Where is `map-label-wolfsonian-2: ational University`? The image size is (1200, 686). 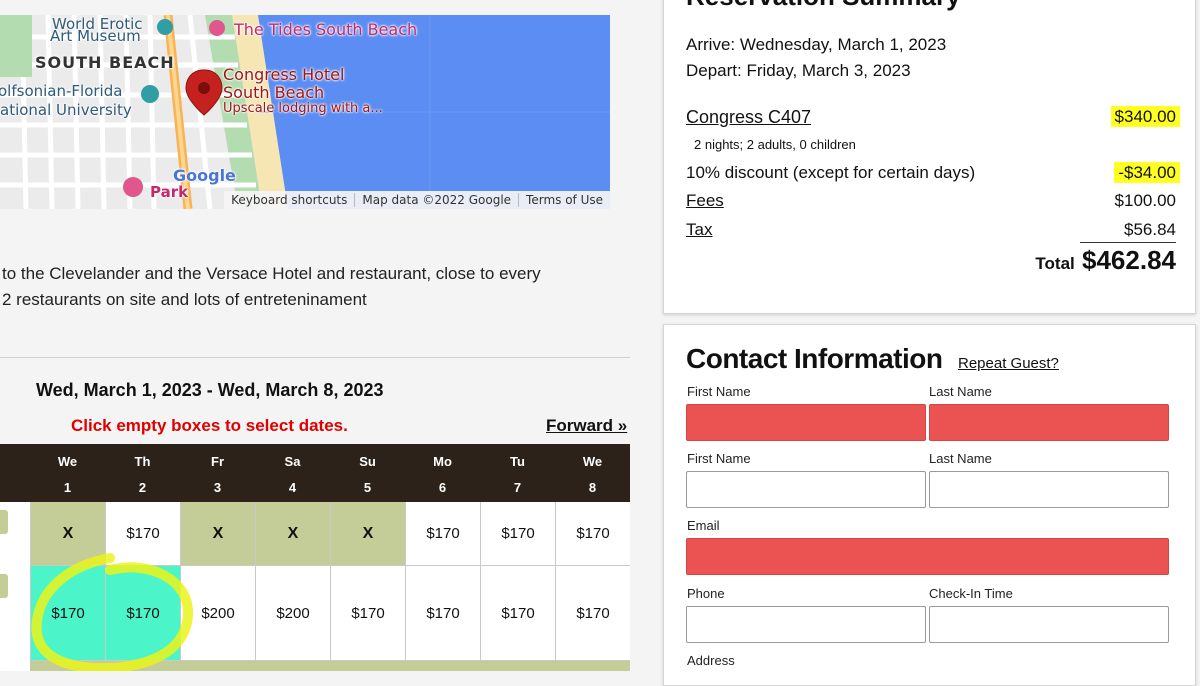 map-label-wolfsonian-2: ational University is located at coordinates (66, 110).